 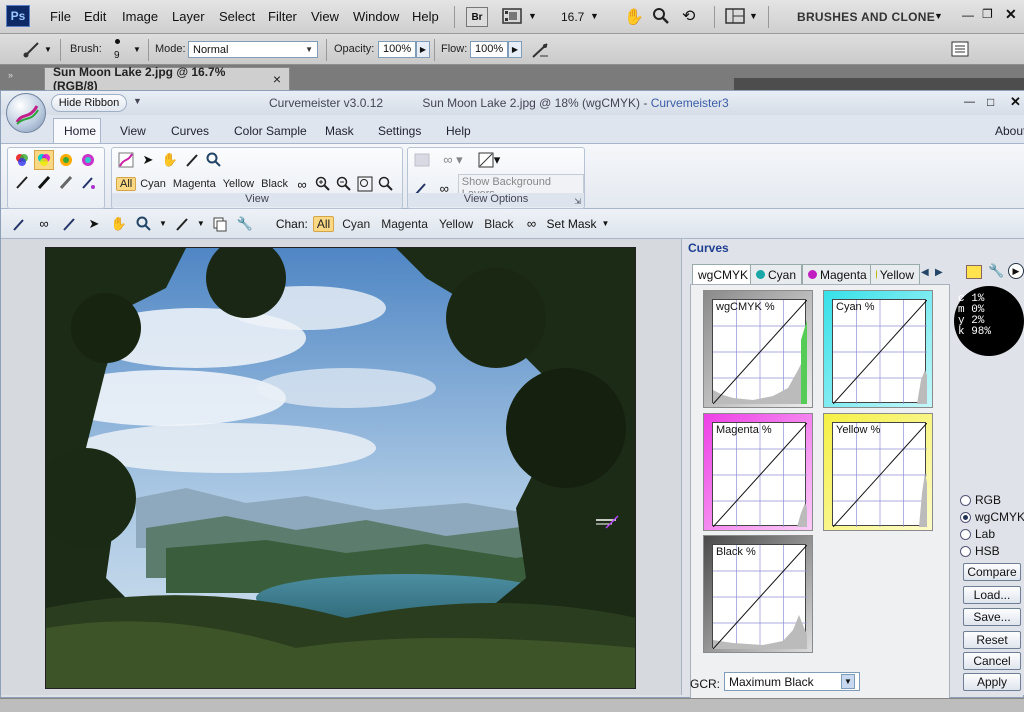 I want to click on hide-ribbon-button: Hide Ribbon, so click(x=89, y=103).